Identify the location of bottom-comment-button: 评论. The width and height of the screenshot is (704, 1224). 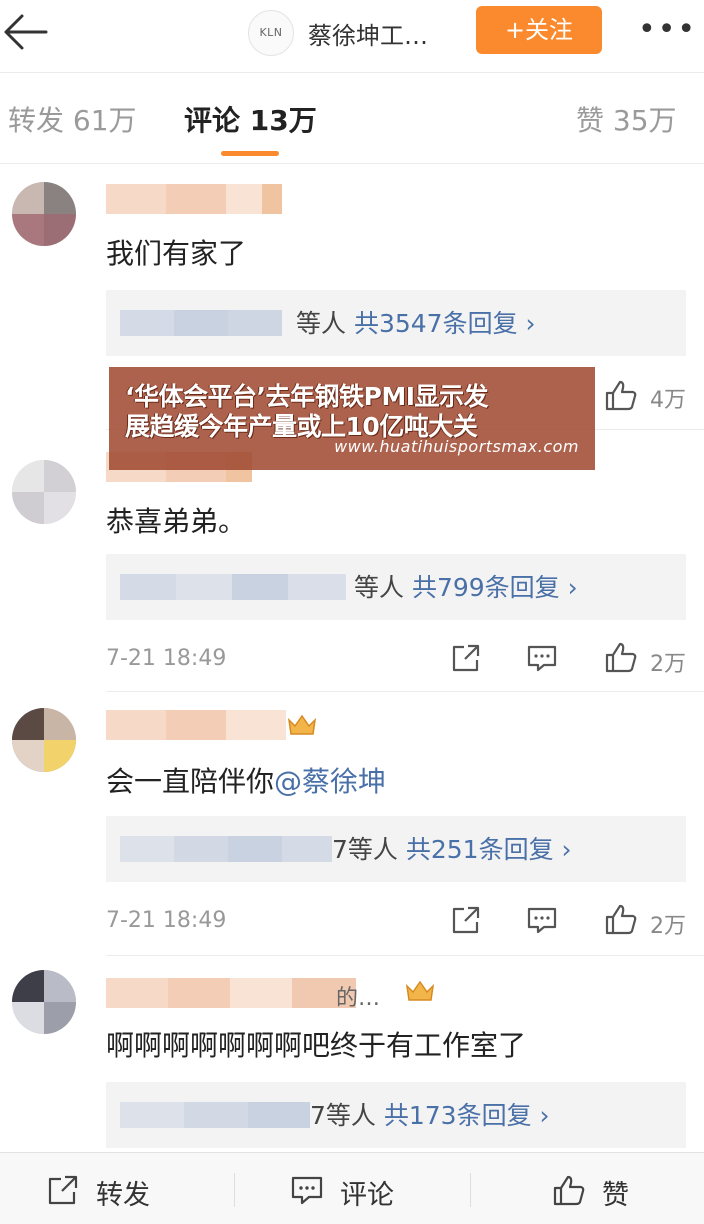
(350, 1192).